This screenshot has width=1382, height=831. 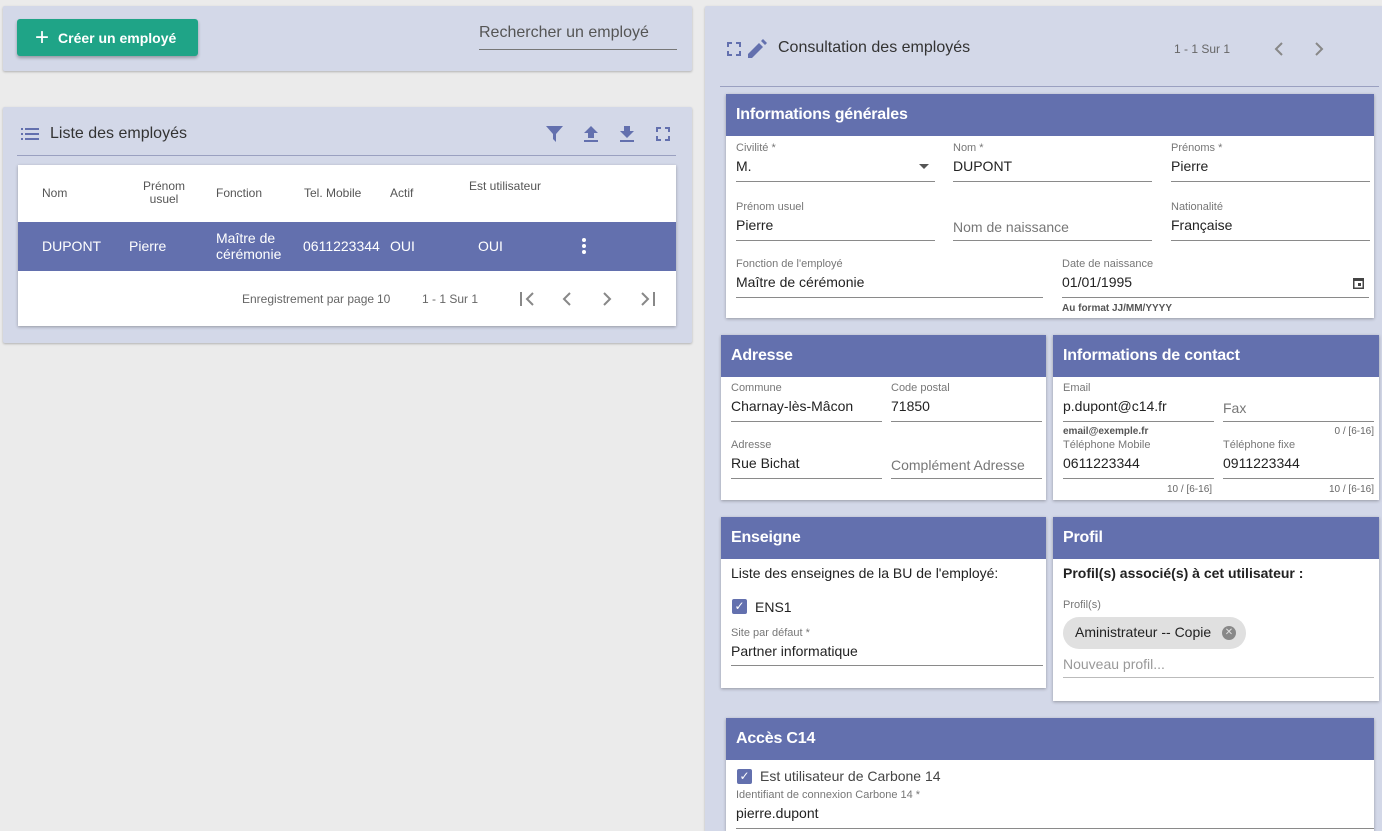 What do you see at coordinates (757, 48) in the screenshot?
I see `edit-icon` at bounding box center [757, 48].